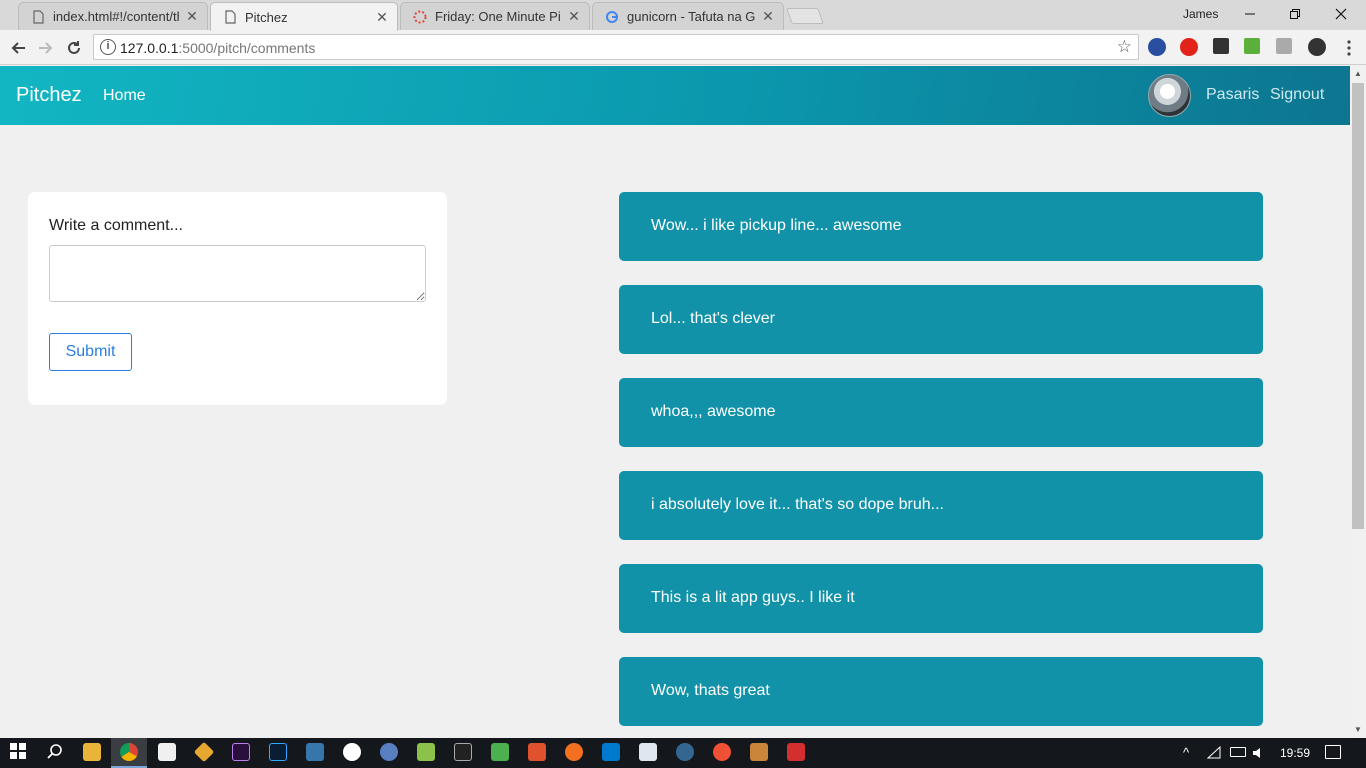 The height and width of the screenshot is (768, 1366). Describe the element at coordinates (759, 752) in the screenshot. I see `app-brown-icon` at that location.